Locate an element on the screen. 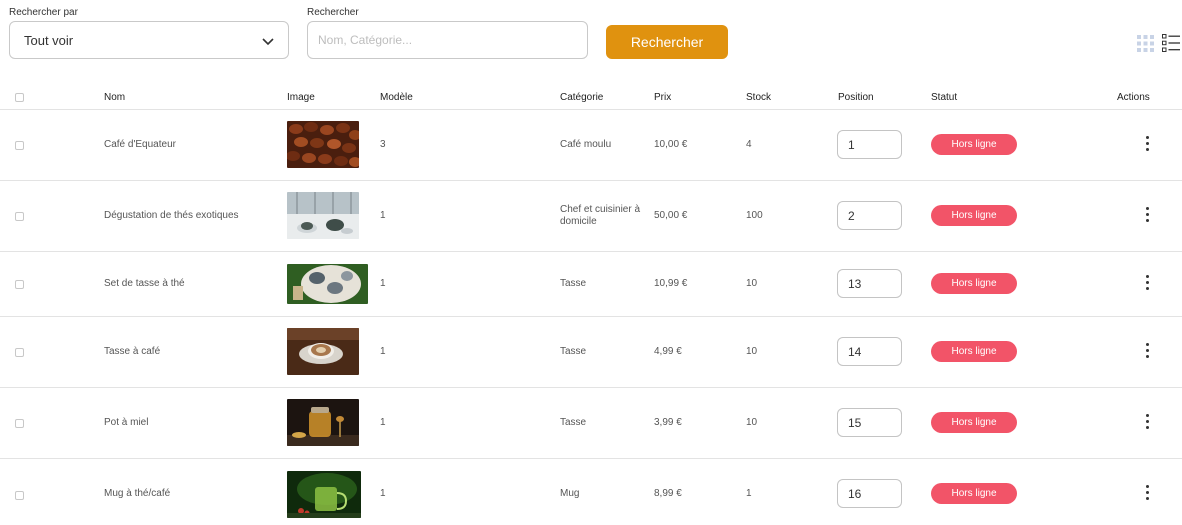 The image size is (1182, 525). product-price: 10,00 € is located at coordinates (671, 144).